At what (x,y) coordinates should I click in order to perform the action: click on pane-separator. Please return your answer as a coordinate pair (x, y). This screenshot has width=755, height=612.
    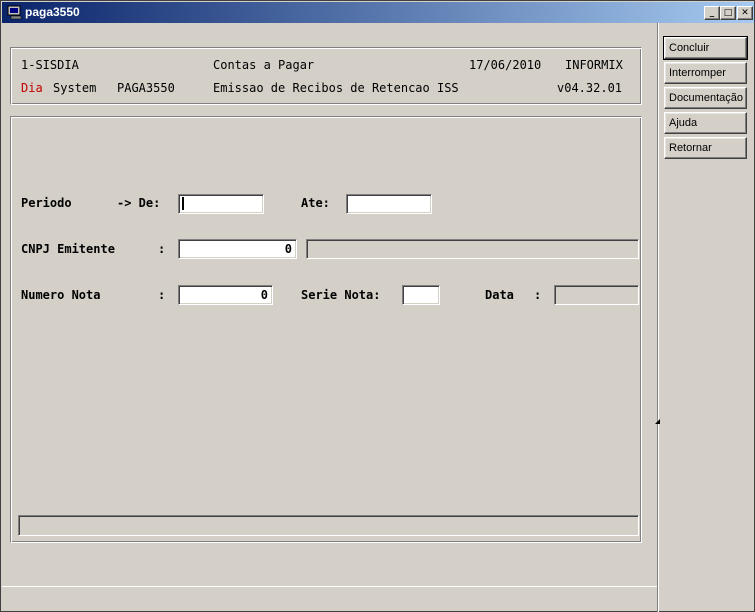
    Looking at the image, I should click on (658, 317).